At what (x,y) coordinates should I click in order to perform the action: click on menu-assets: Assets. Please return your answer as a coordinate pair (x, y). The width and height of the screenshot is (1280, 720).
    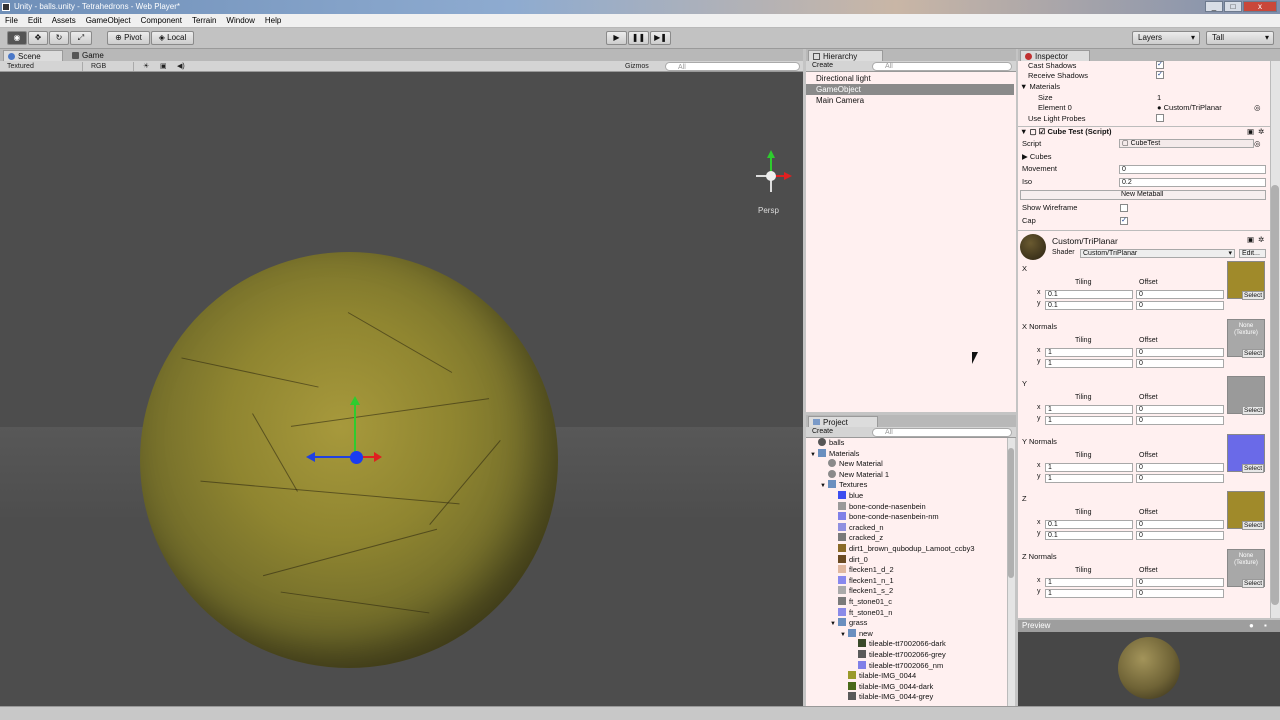
    Looking at the image, I should click on (64, 21).